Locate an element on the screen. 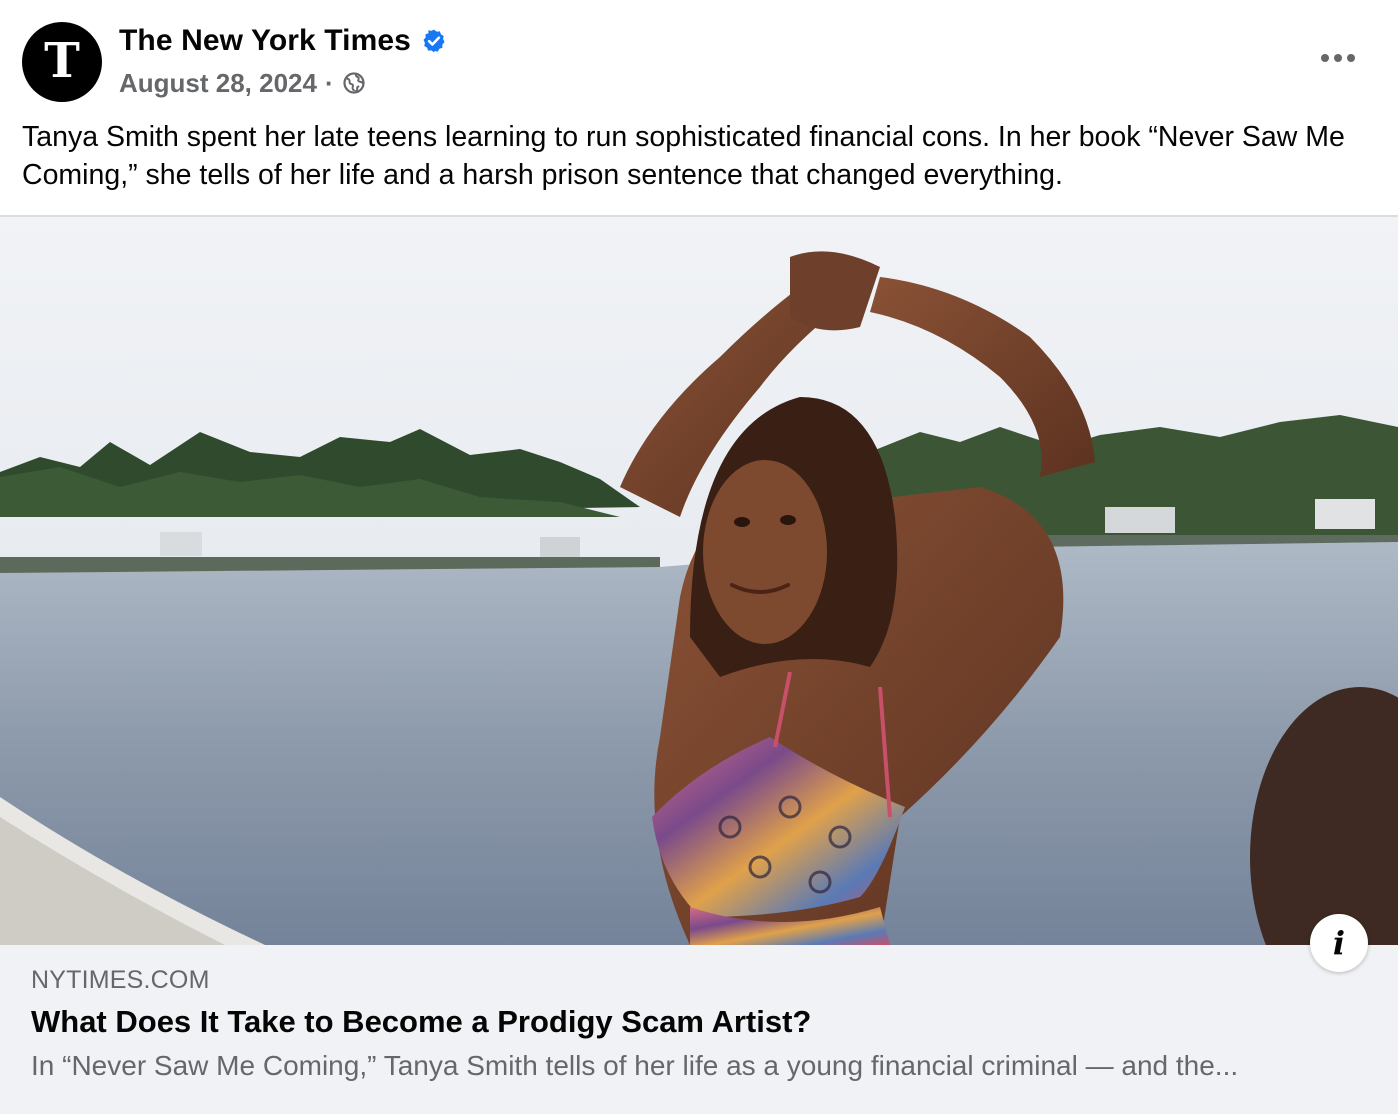 The width and height of the screenshot is (1398, 1114). info-button: i is located at coordinates (1339, 943).